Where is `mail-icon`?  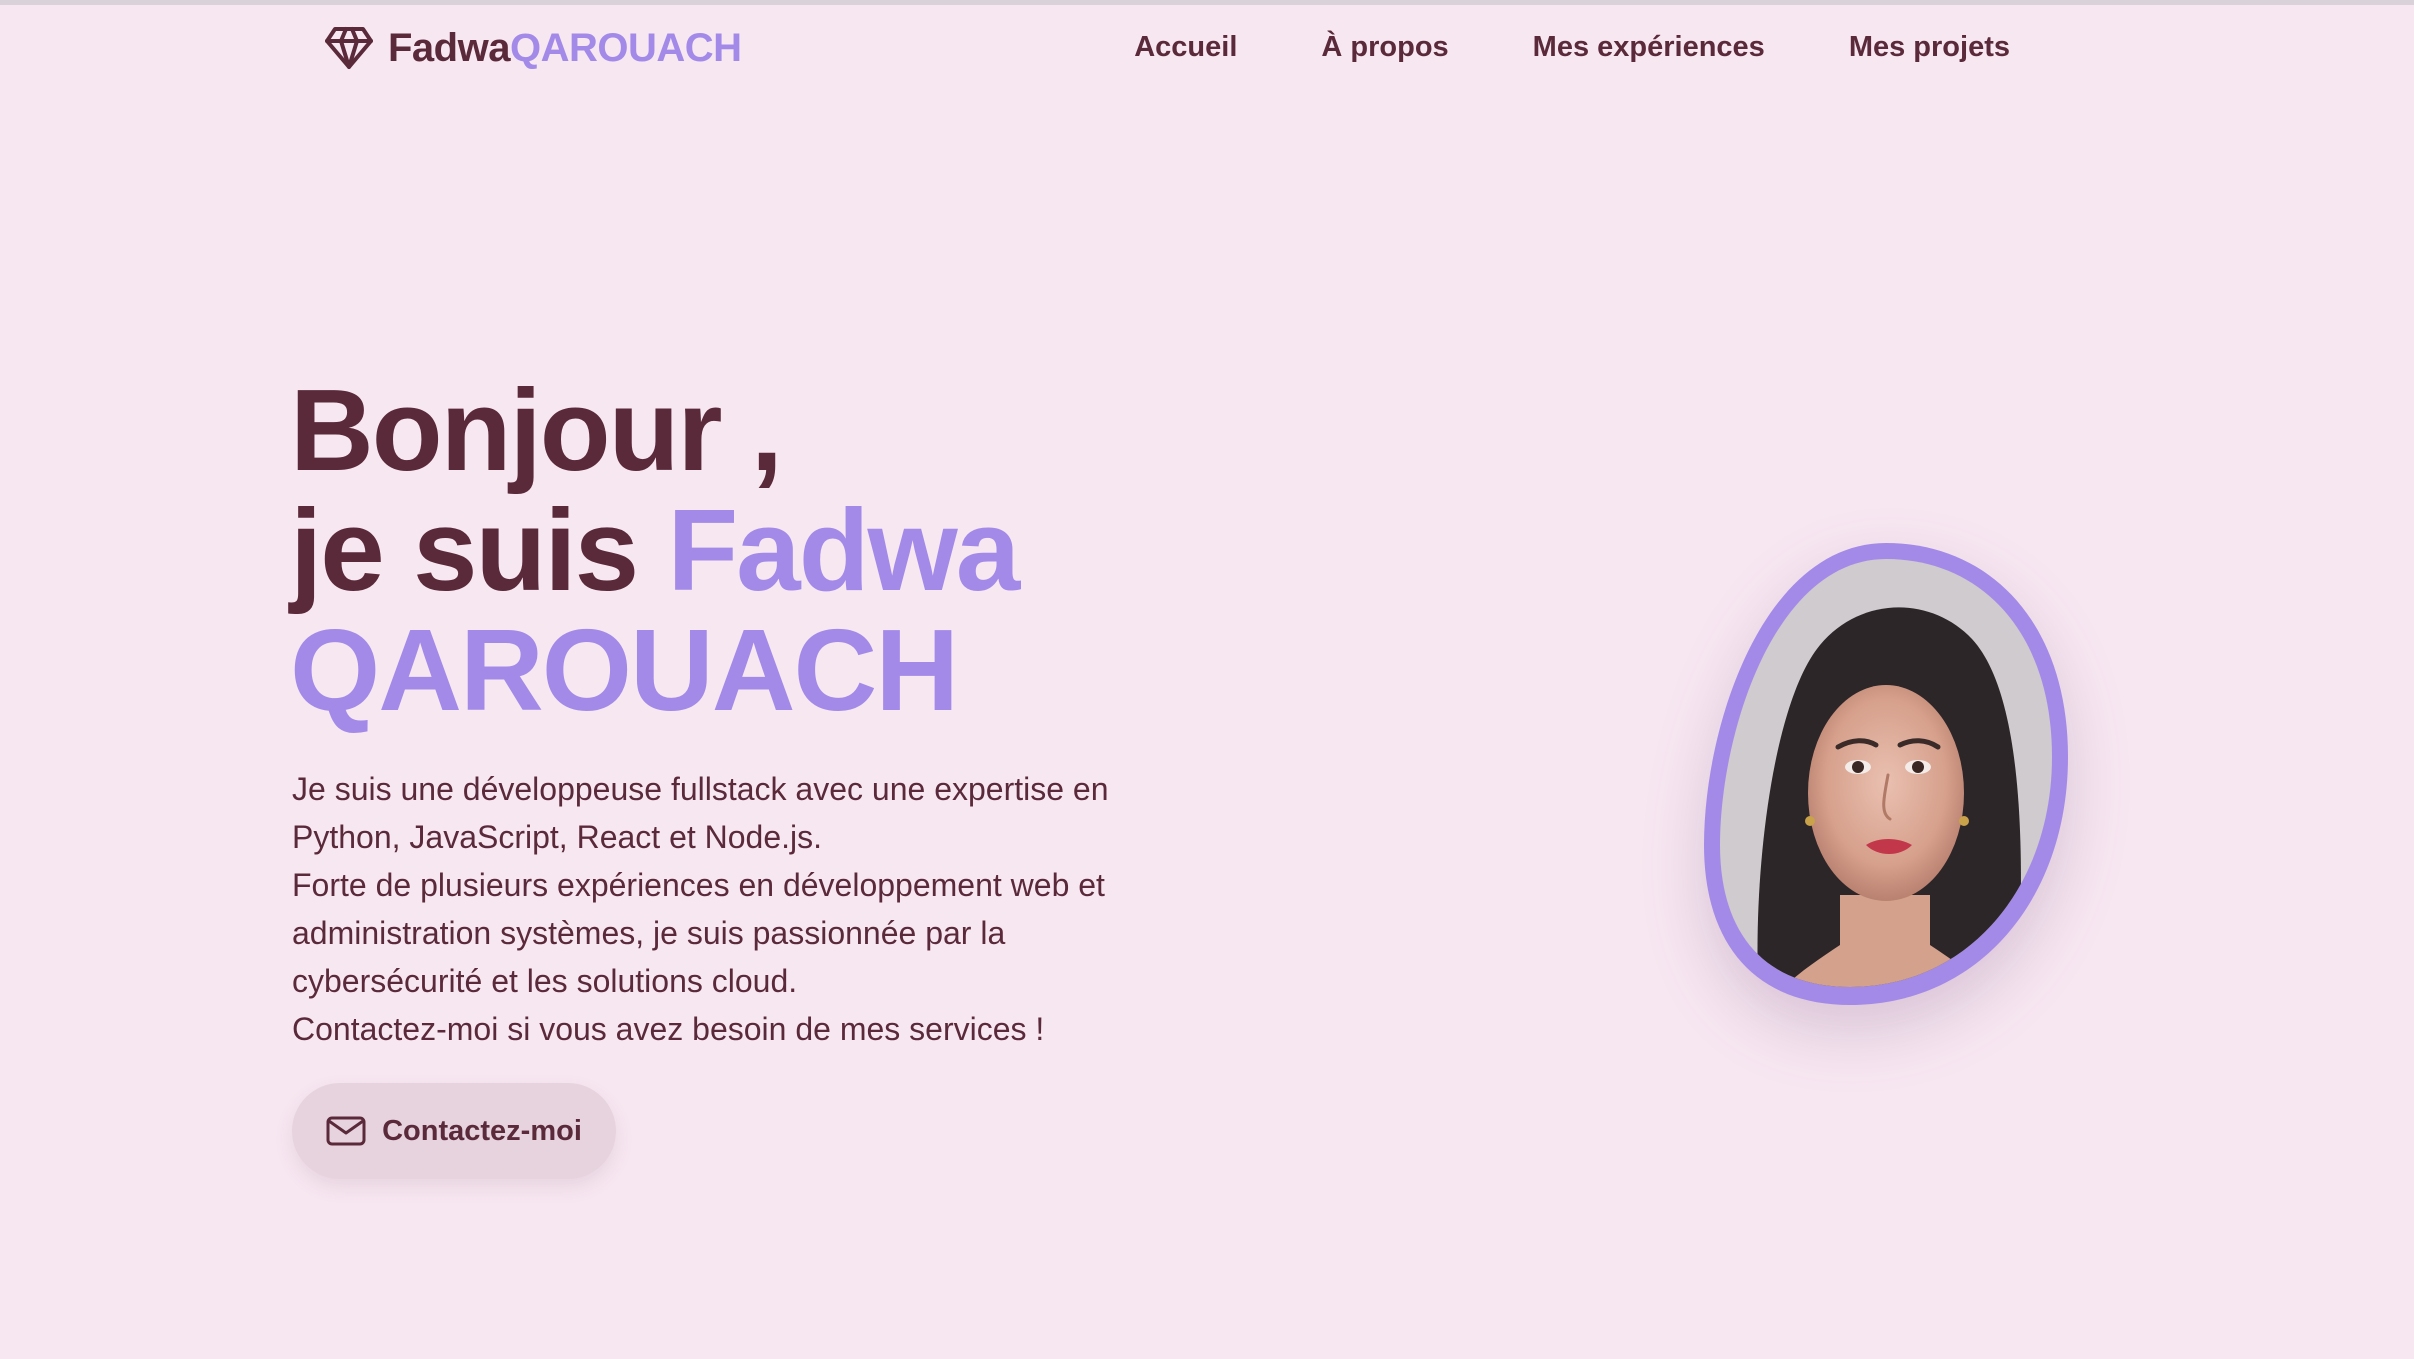 mail-icon is located at coordinates (346, 1131).